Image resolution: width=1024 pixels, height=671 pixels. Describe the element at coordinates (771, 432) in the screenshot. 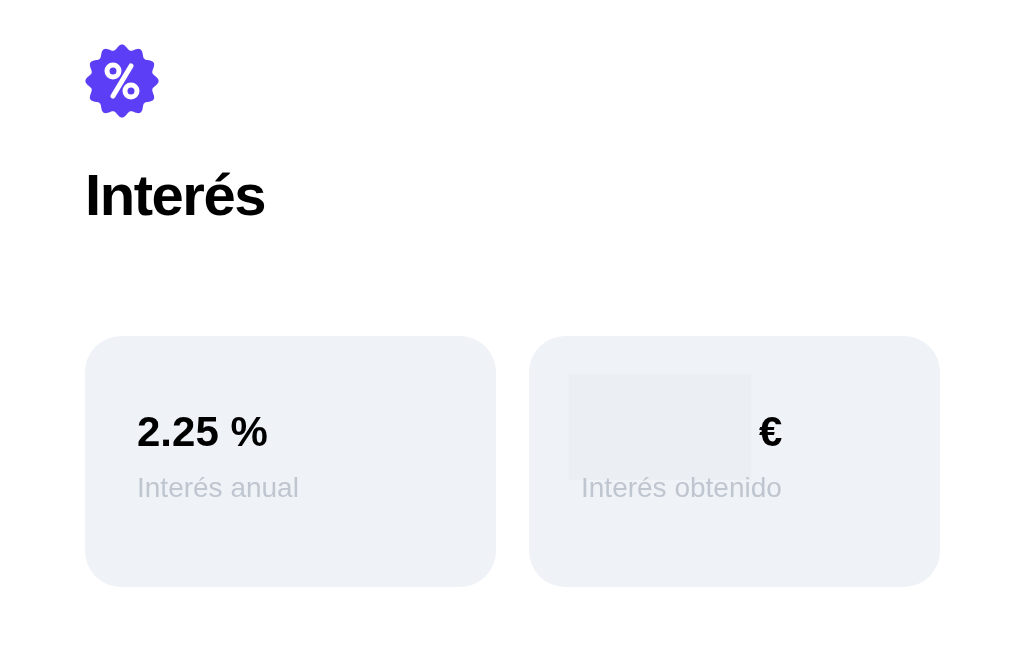

I see `stat-value: €` at that location.